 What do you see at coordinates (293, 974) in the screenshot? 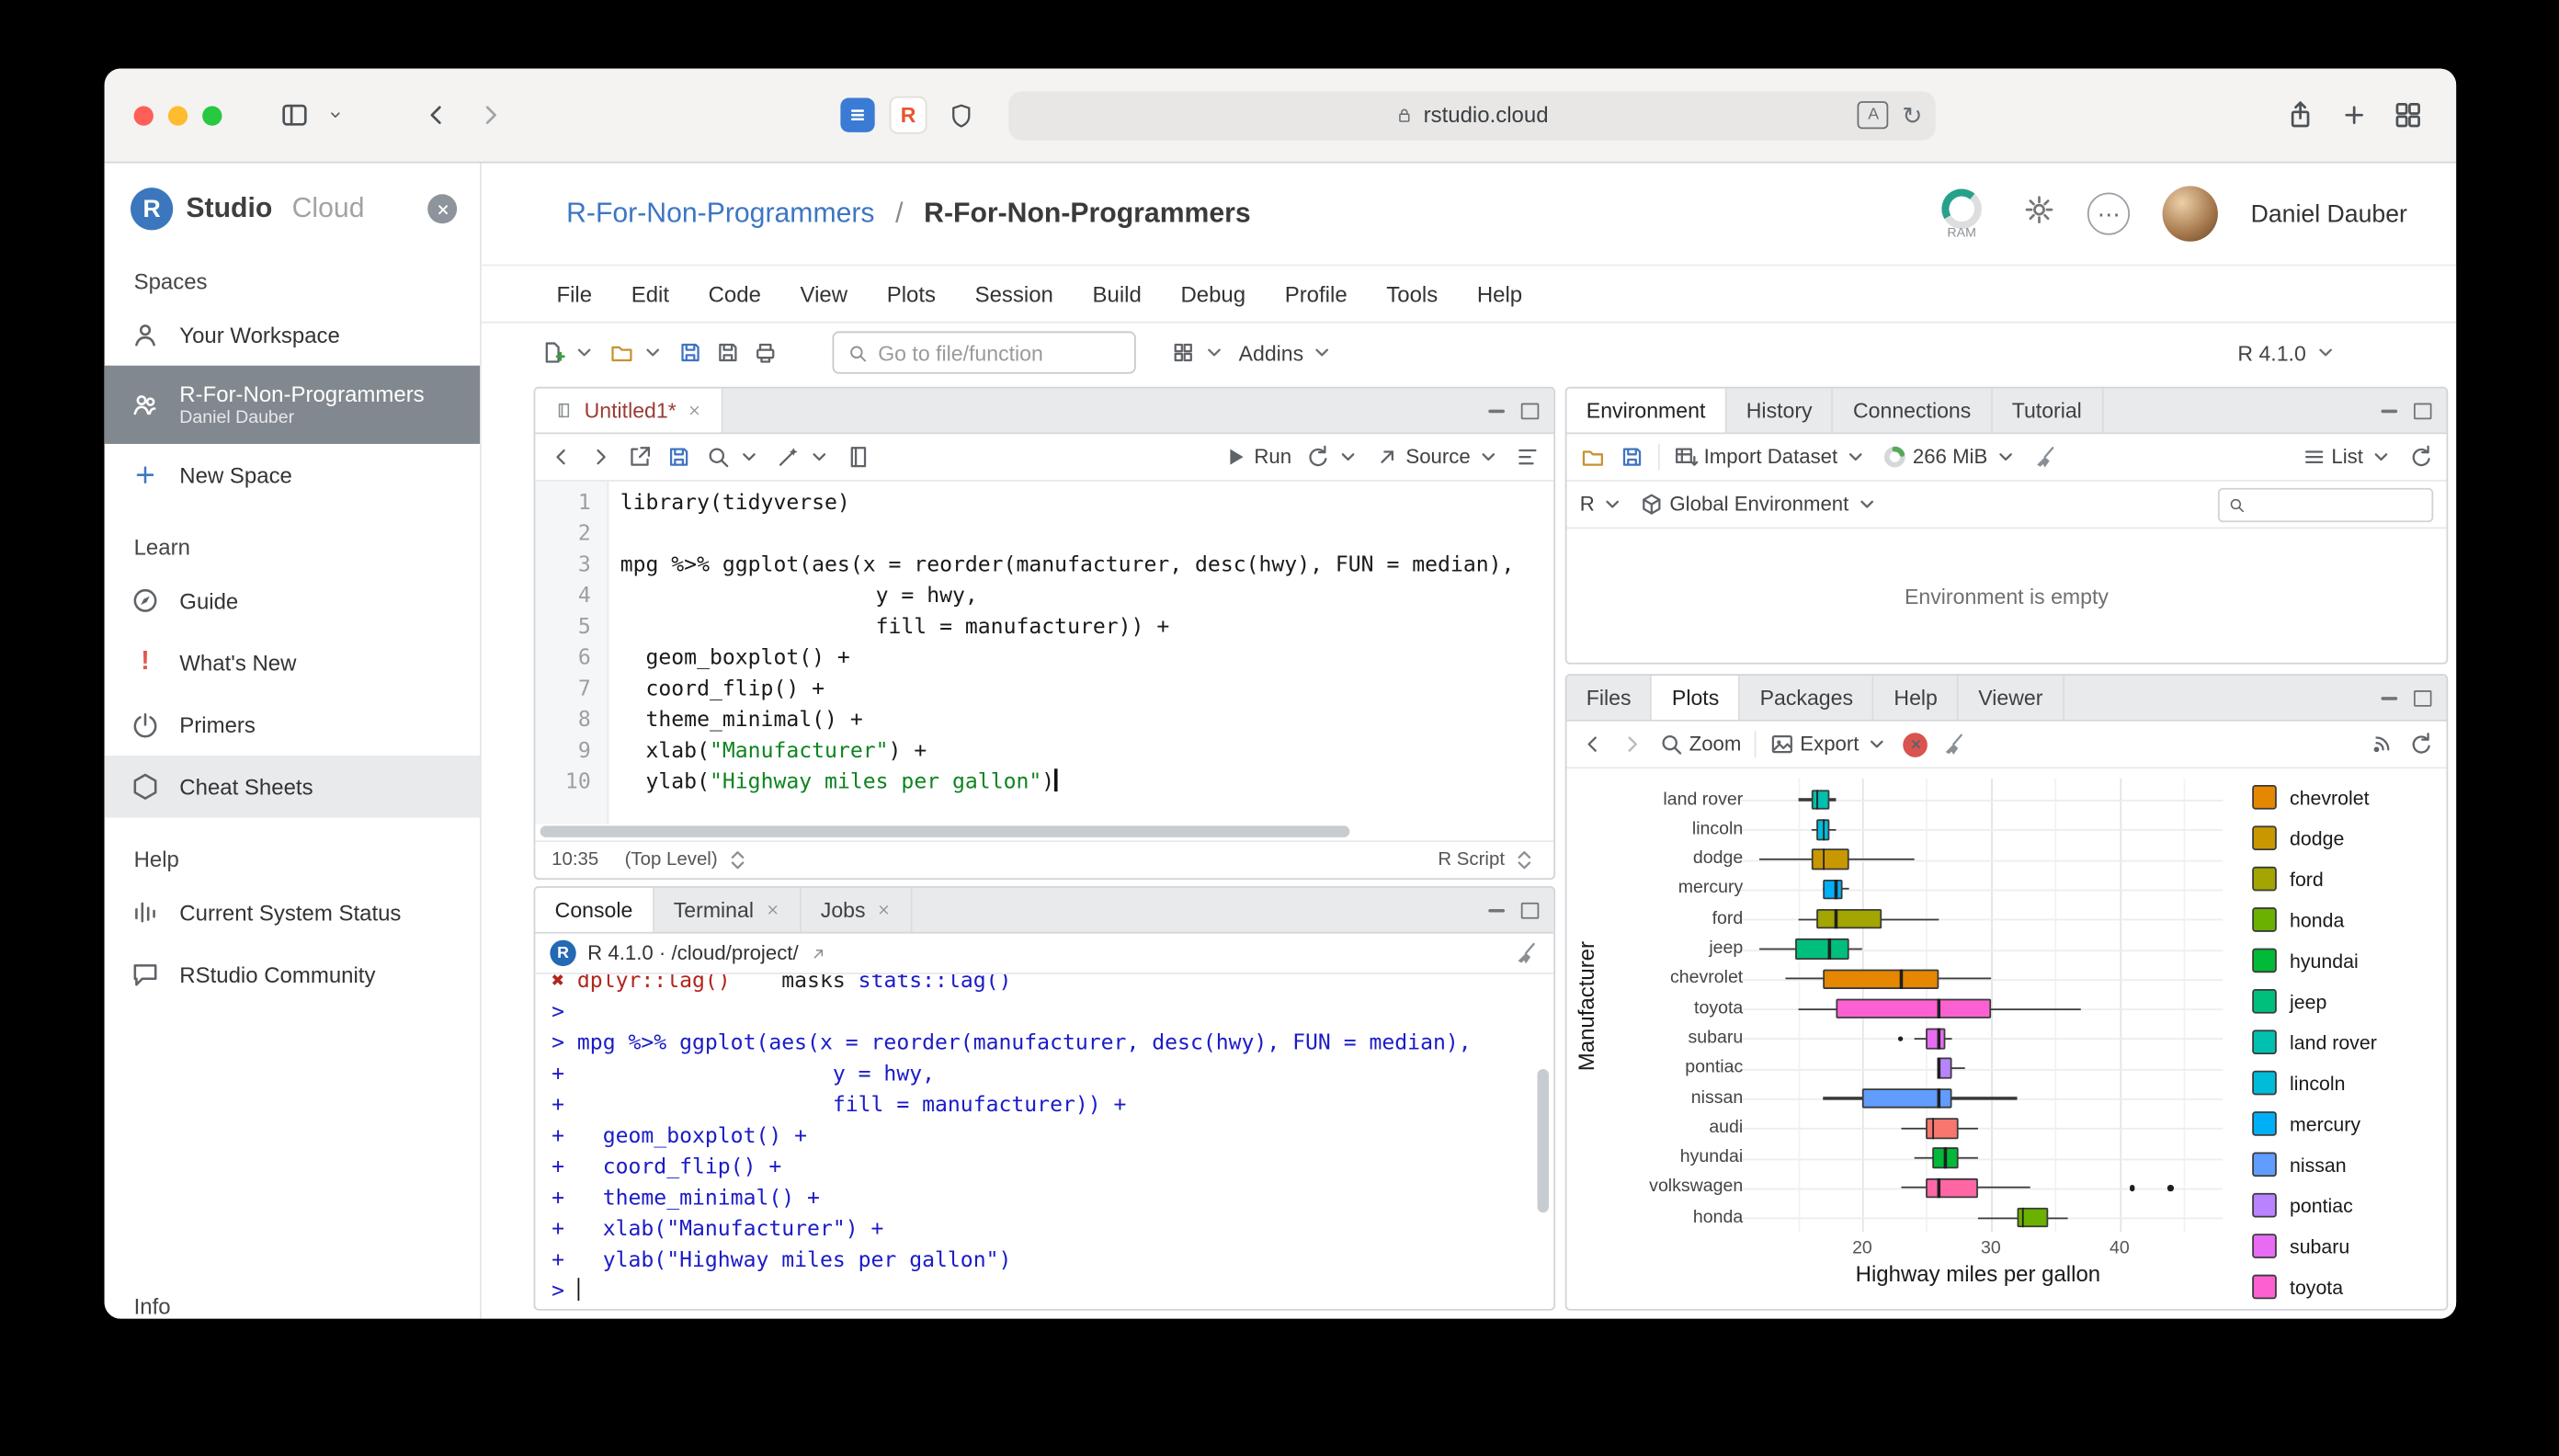
I see `sidebar-item-rstudio-community: RStudio Community` at bounding box center [293, 974].